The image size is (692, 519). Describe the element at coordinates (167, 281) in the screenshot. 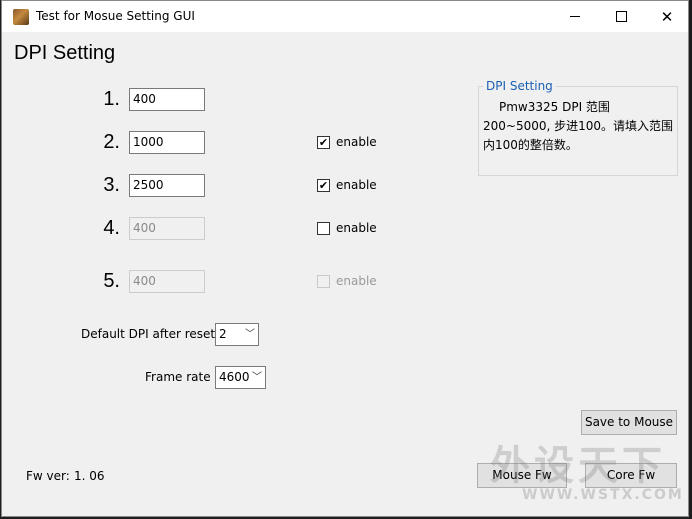

I see `dpi-5-input: 400` at that location.